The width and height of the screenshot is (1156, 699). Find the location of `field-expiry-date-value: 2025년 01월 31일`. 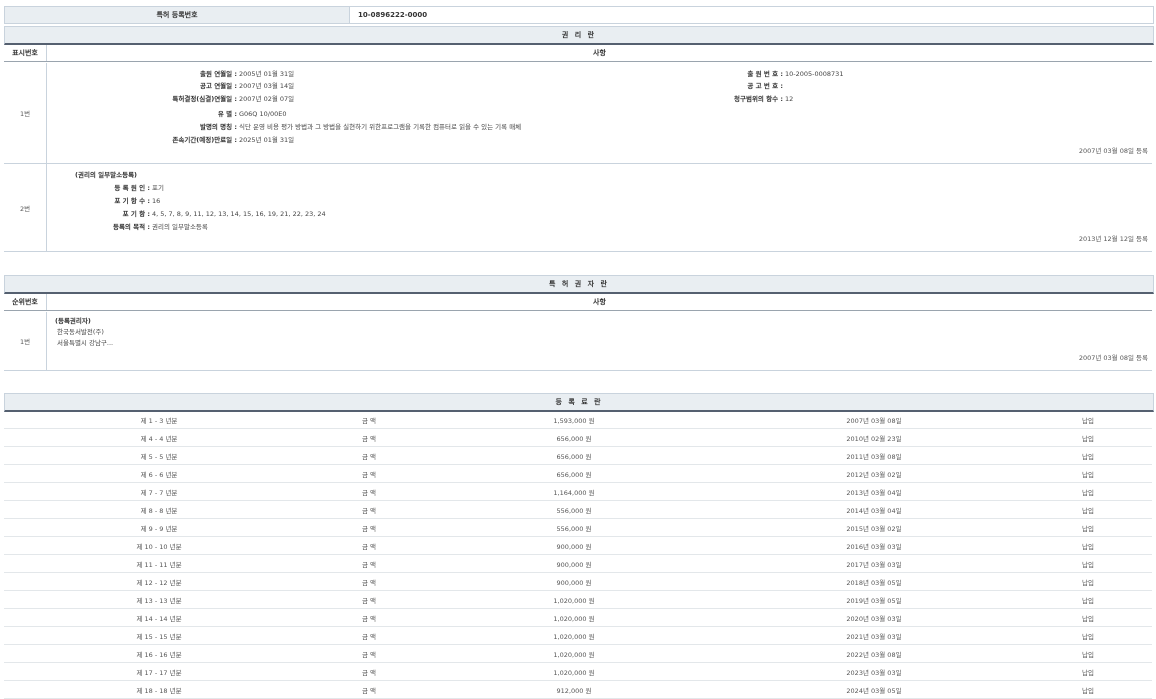

field-expiry-date-value: 2025년 01월 31일 is located at coordinates (266, 140).